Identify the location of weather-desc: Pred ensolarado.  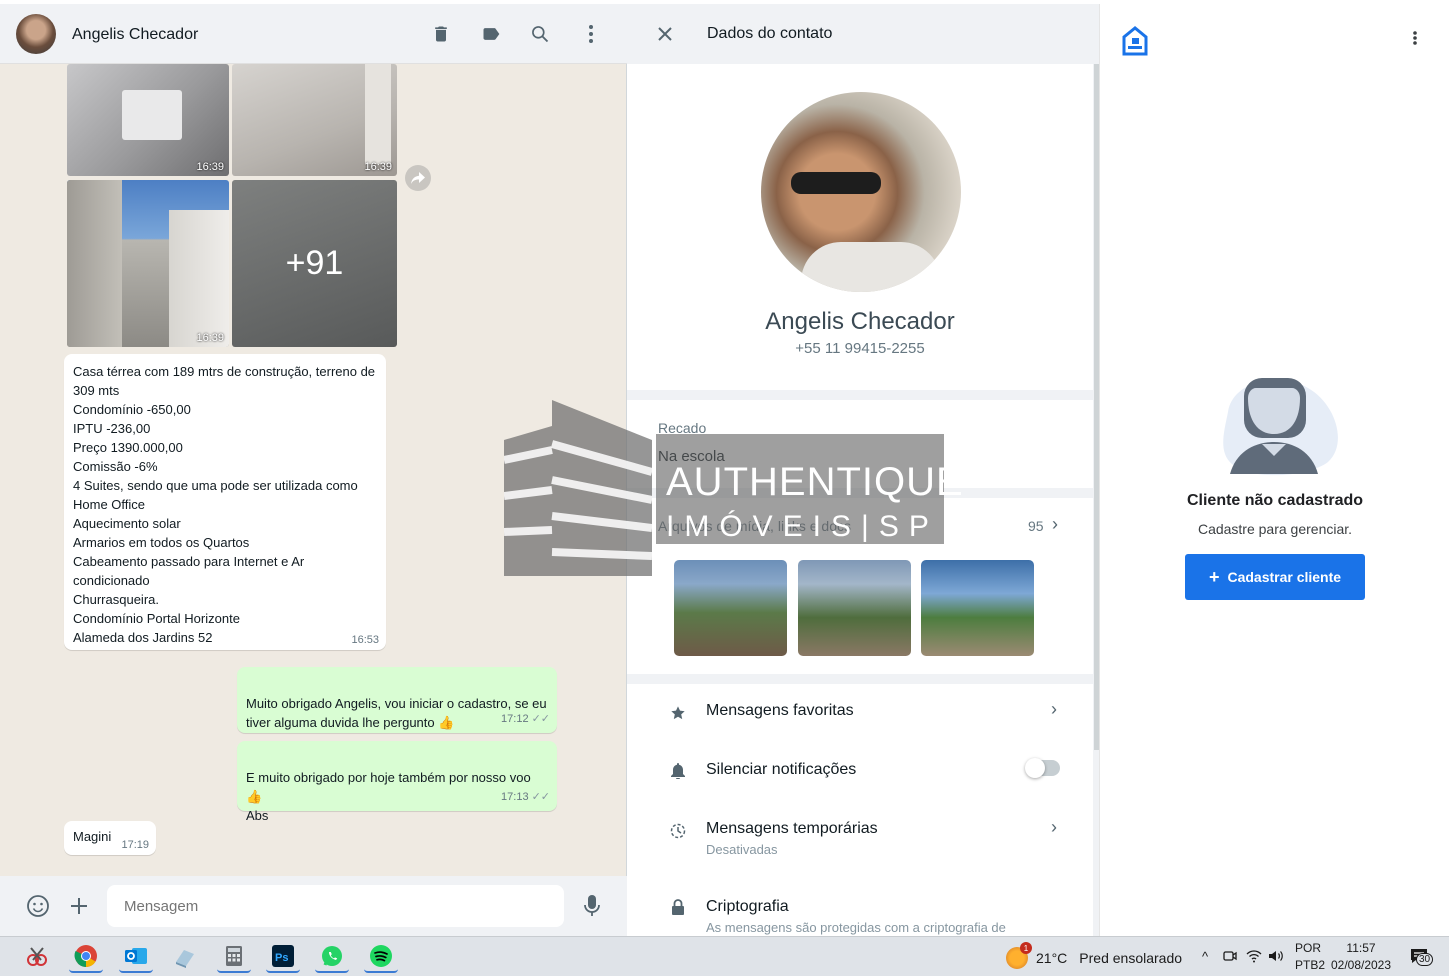
(1131, 958).